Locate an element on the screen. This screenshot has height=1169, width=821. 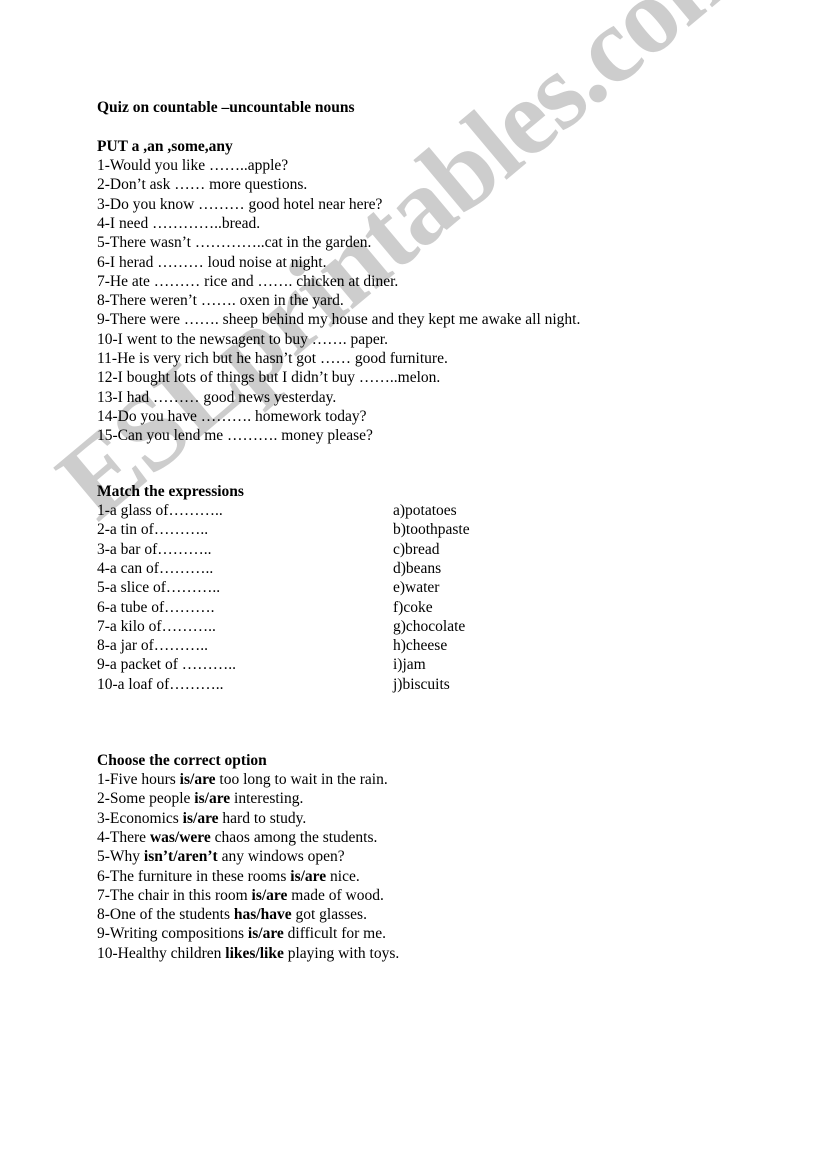
choose-item-suffix: any windows open? is located at coordinates (281, 857).